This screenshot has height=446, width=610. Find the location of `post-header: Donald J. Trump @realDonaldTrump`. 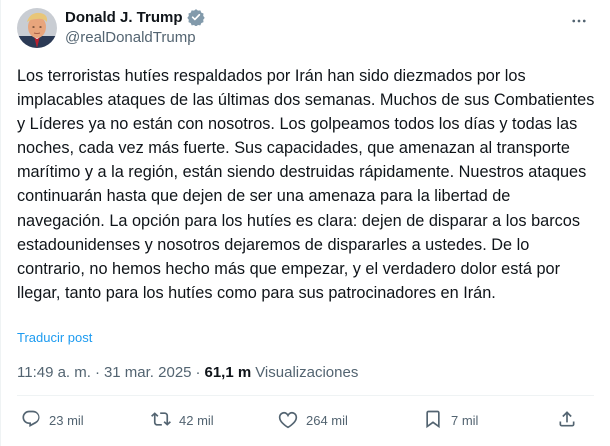

post-header: Donald J. Trump @realDonaldTrump is located at coordinates (305, 28).